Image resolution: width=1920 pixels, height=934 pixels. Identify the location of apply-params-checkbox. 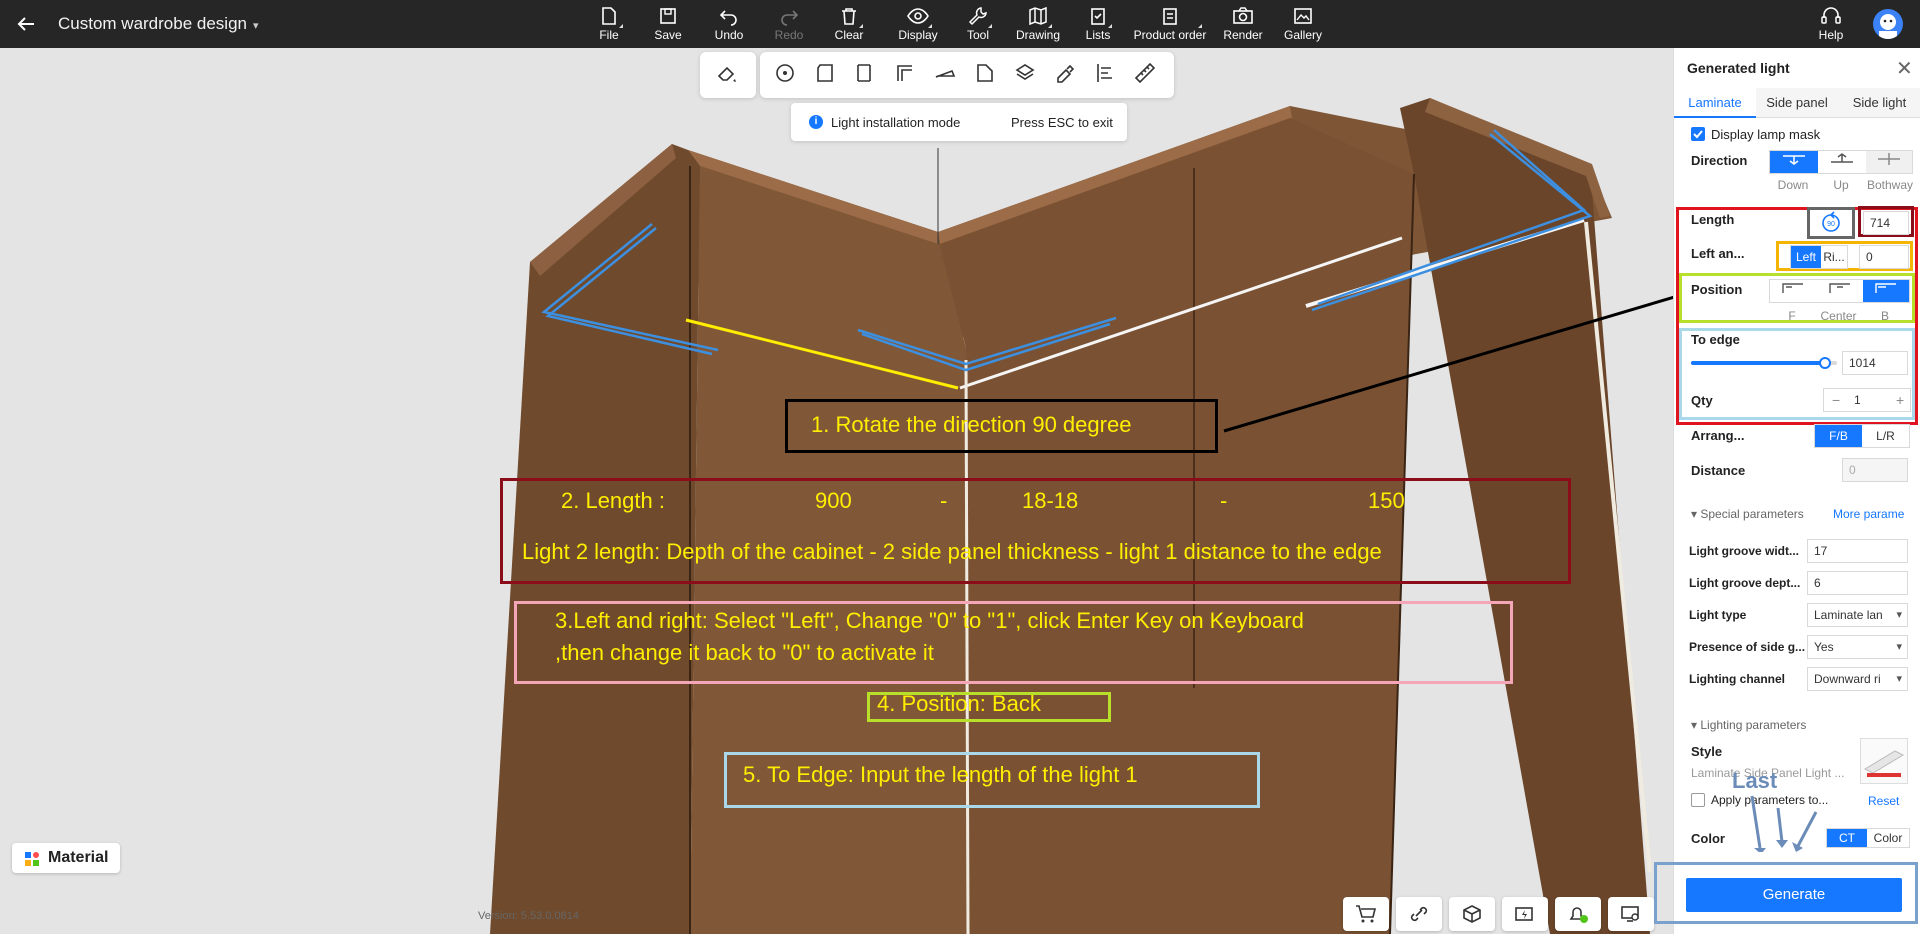
(1698, 800).